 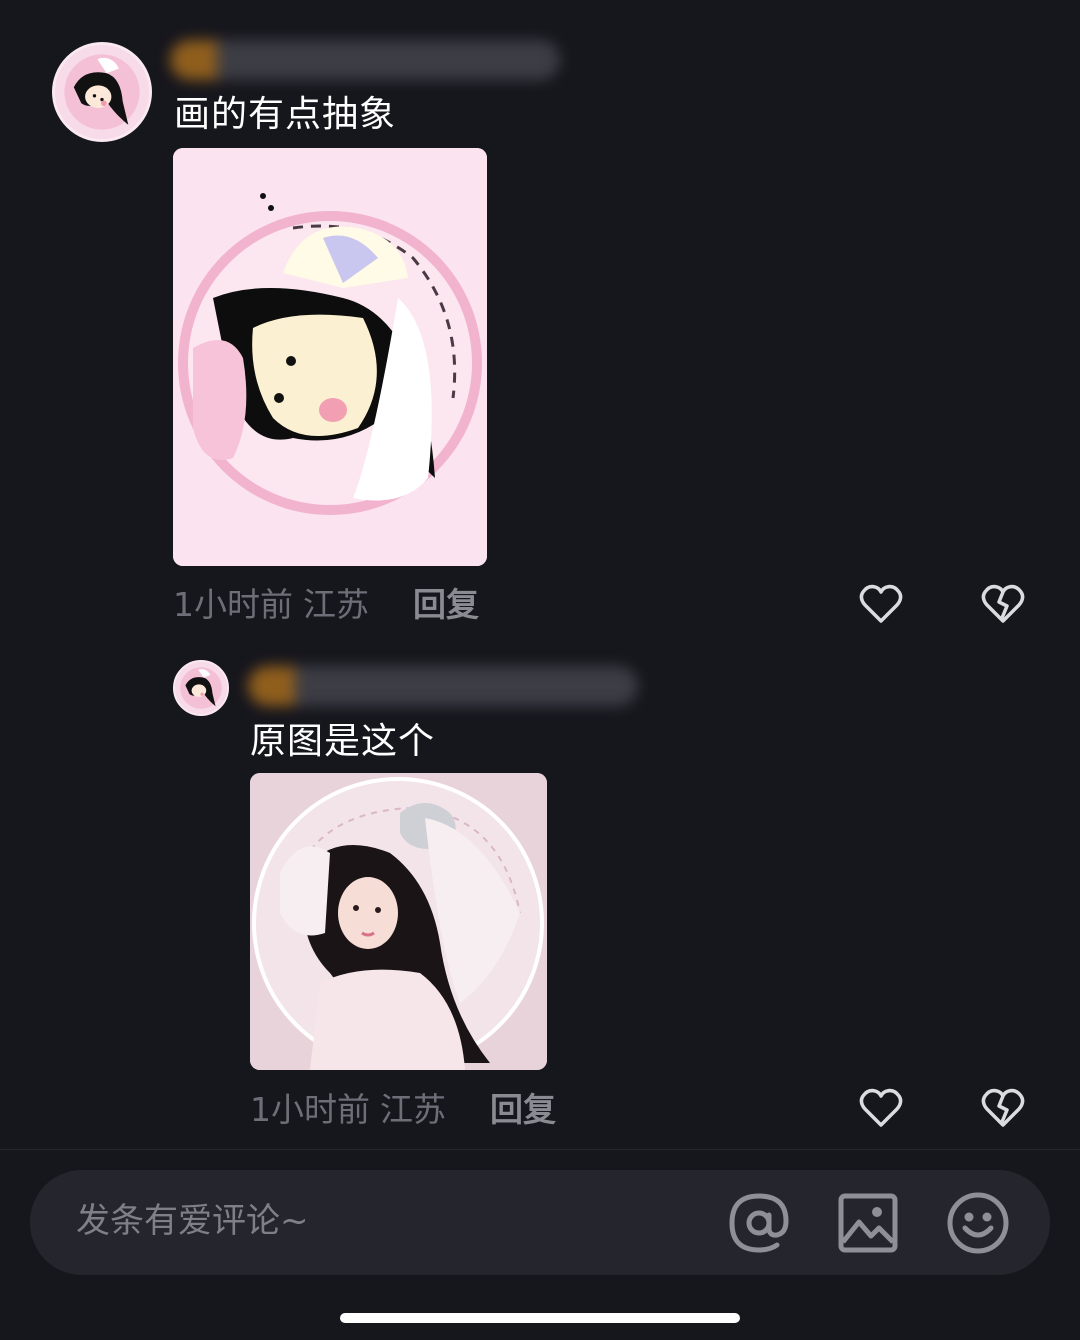 What do you see at coordinates (540, 1318) in the screenshot?
I see `home-indicator` at bounding box center [540, 1318].